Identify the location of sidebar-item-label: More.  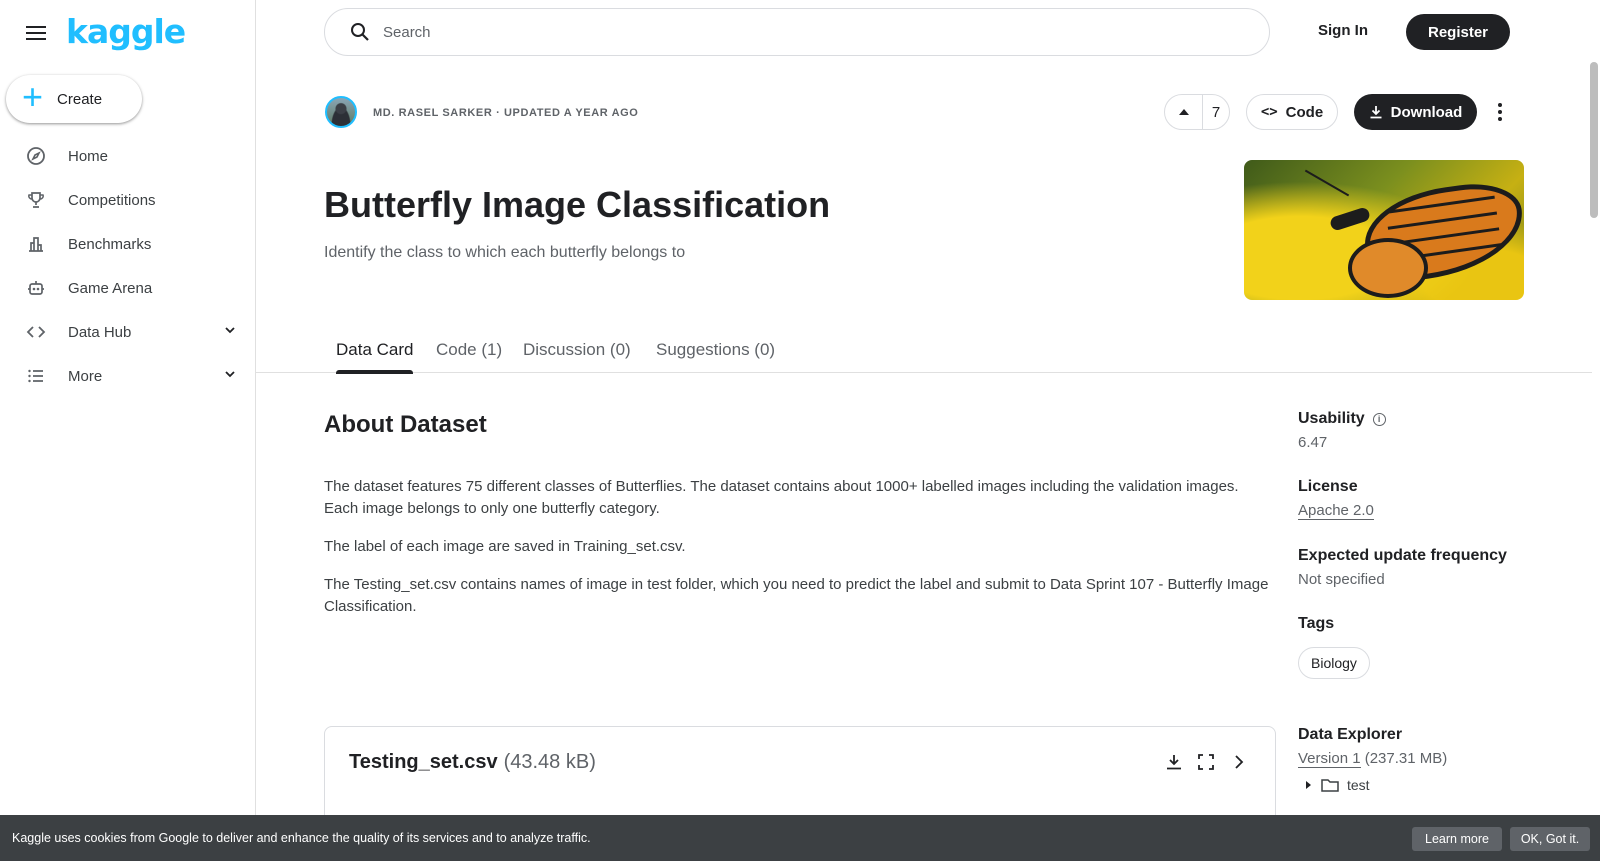
(85, 376).